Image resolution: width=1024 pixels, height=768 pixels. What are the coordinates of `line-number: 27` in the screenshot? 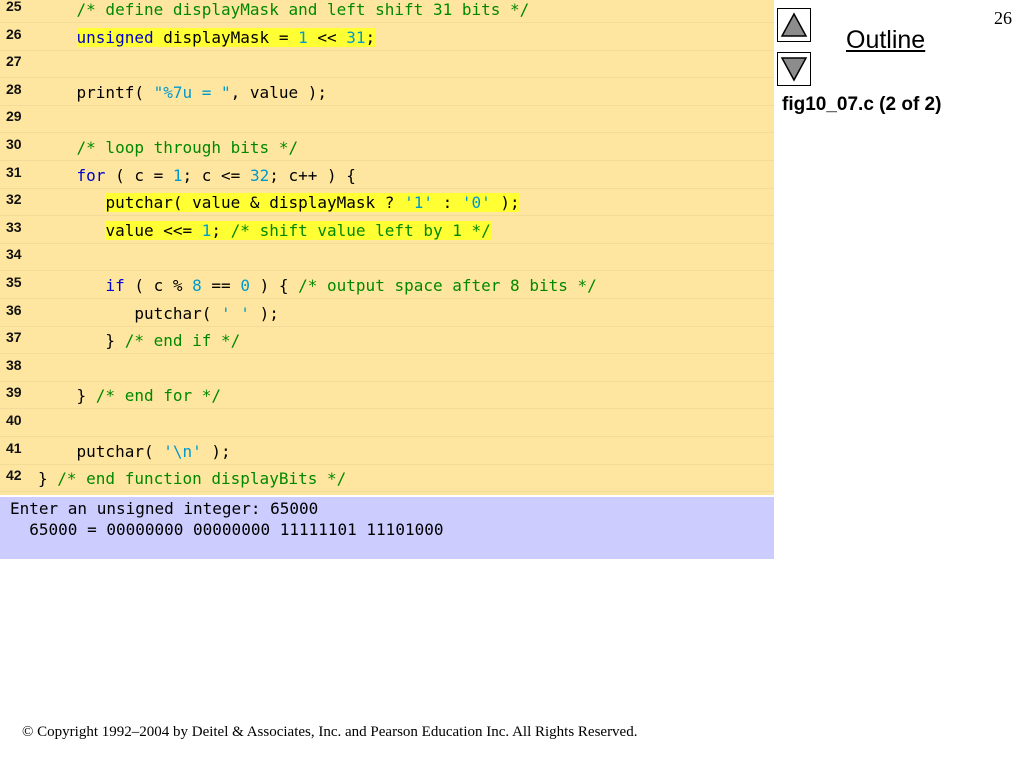 It's located at (14, 61).